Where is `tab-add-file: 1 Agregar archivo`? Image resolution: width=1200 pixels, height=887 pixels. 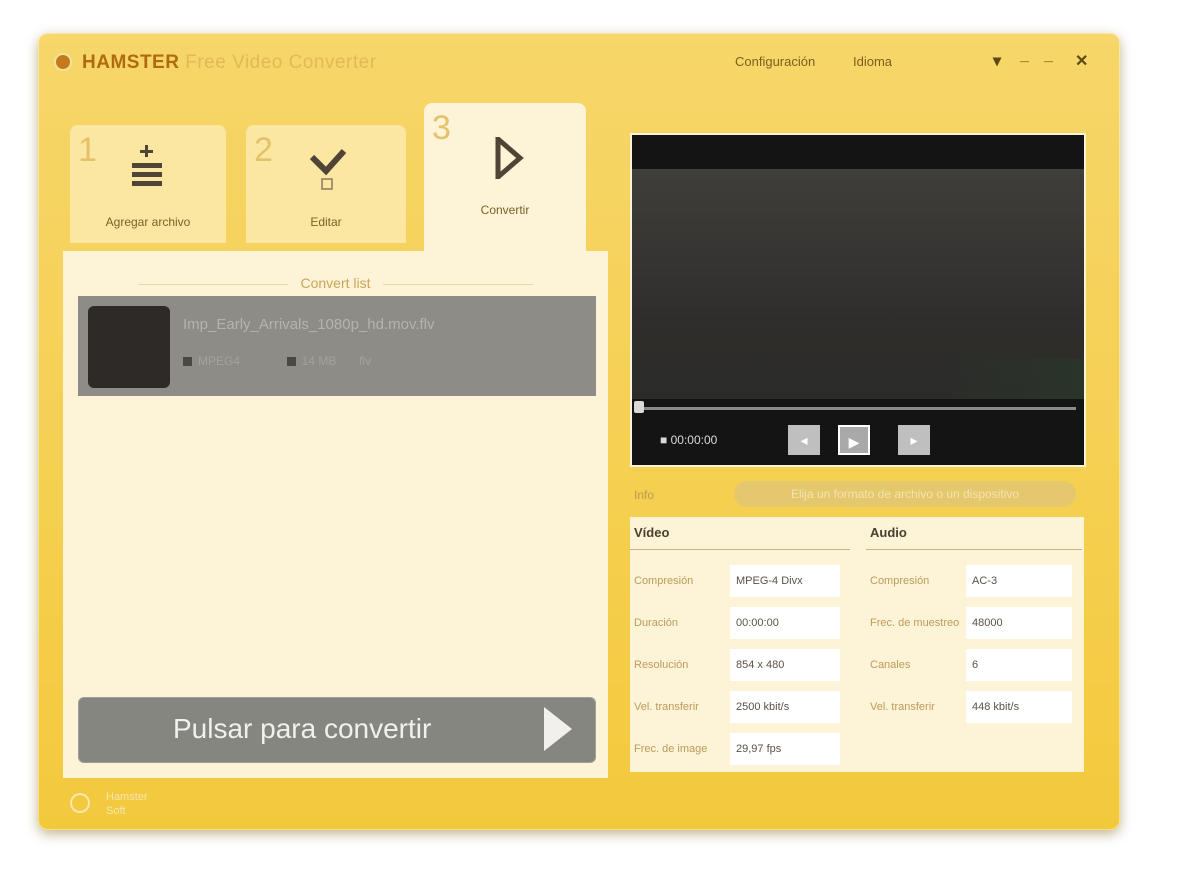 tab-add-file: 1 Agregar archivo is located at coordinates (148, 184).